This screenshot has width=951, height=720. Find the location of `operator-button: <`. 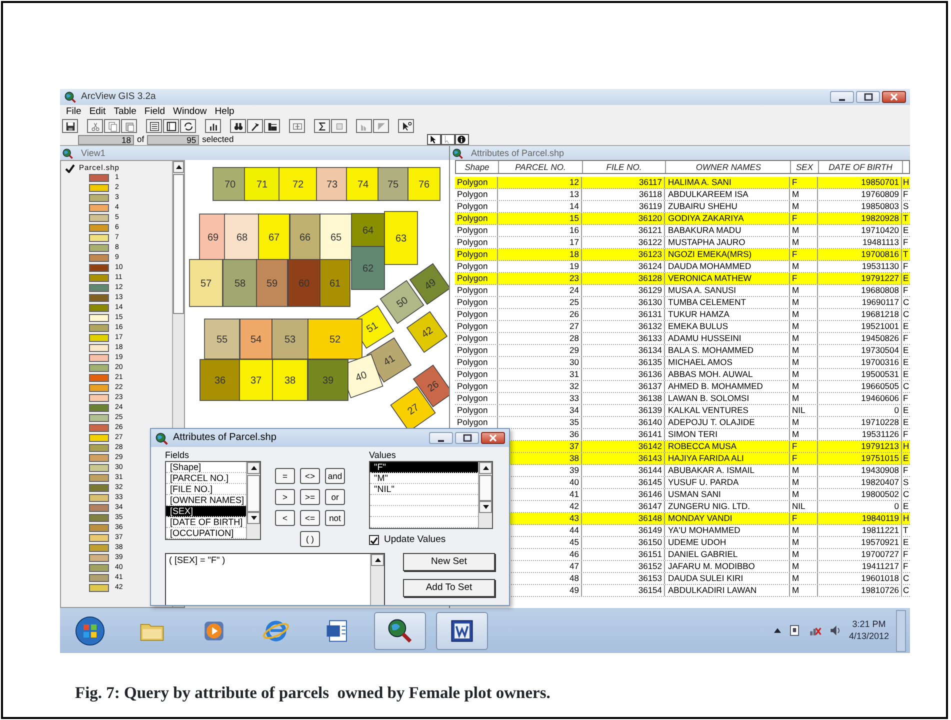

operator-button: < is located at coordinates (285, 518).